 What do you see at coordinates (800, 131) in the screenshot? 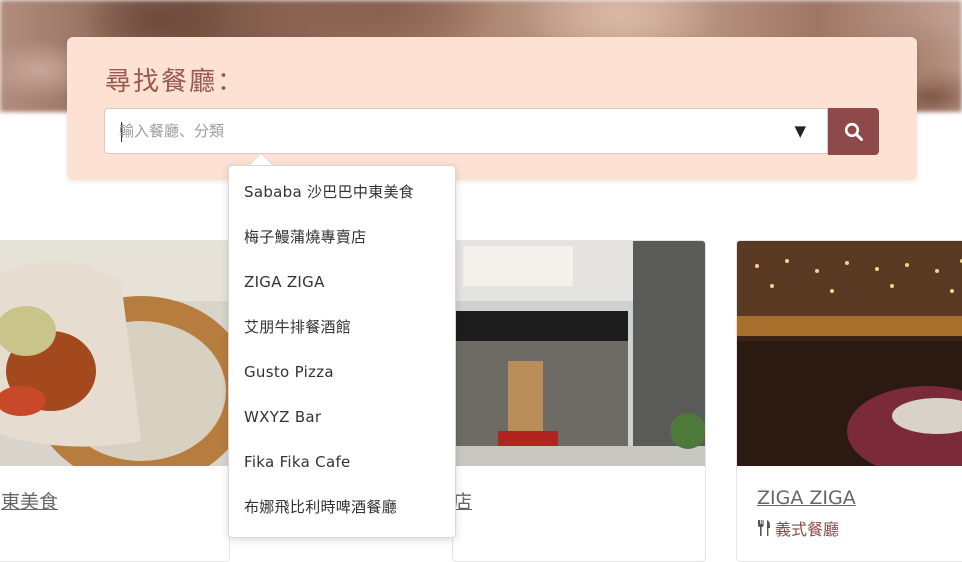
I see `chevron-down-icon: ▼` at bounding box center [800, 131].